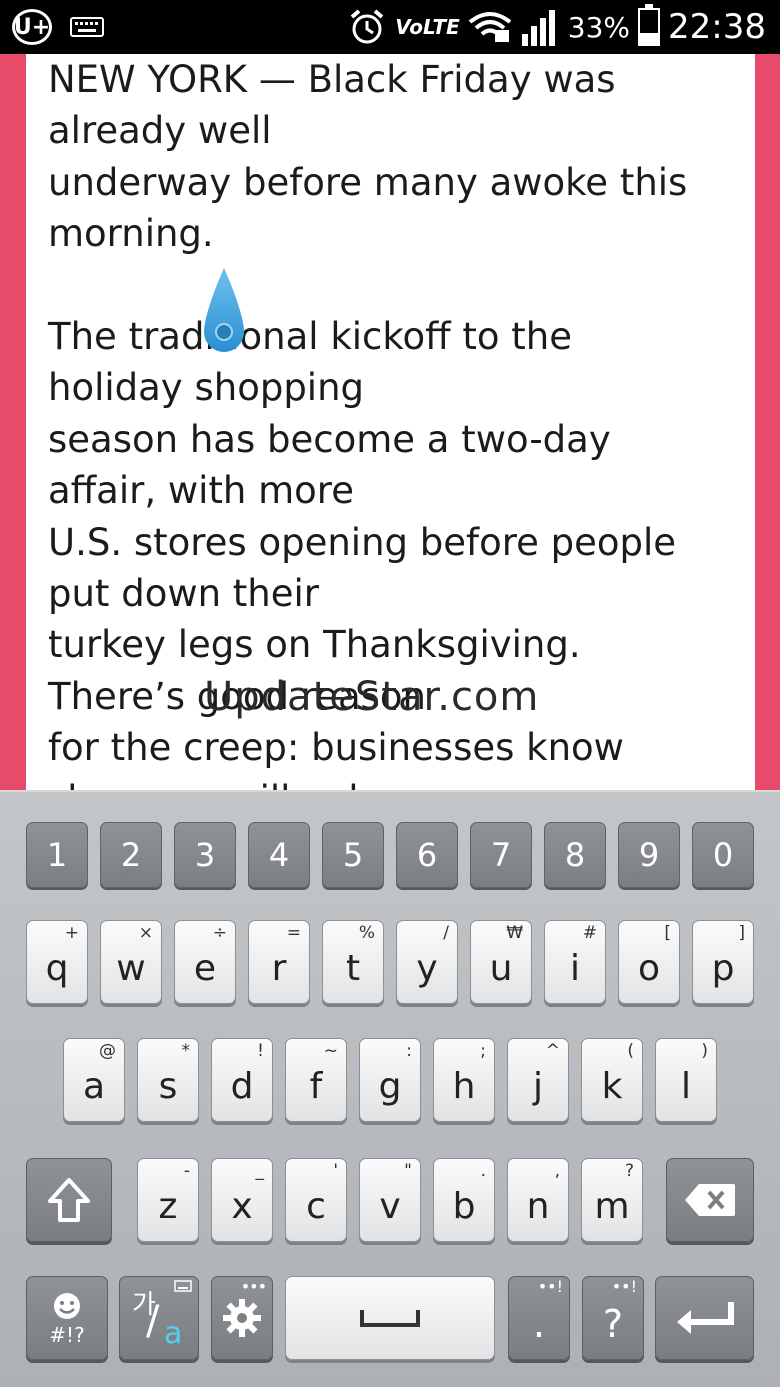  Describe the element at coordinates (710, 1200) in the screenshot. I see `backspace-key` at that location.